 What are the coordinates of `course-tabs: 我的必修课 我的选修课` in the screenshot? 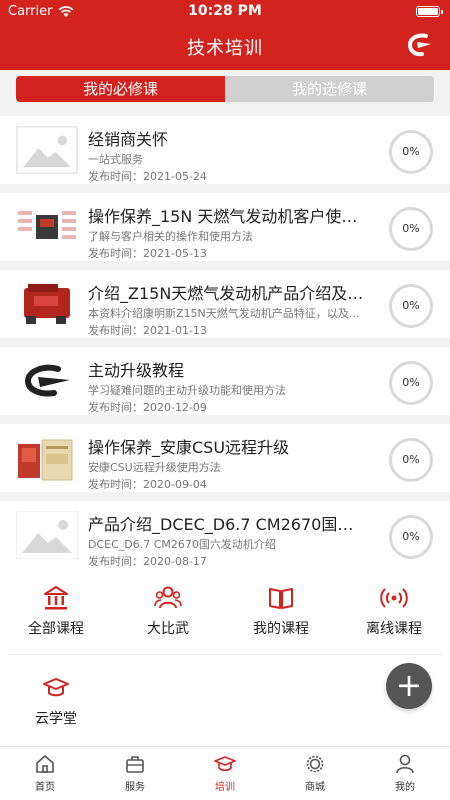 It's located at (225, 89).